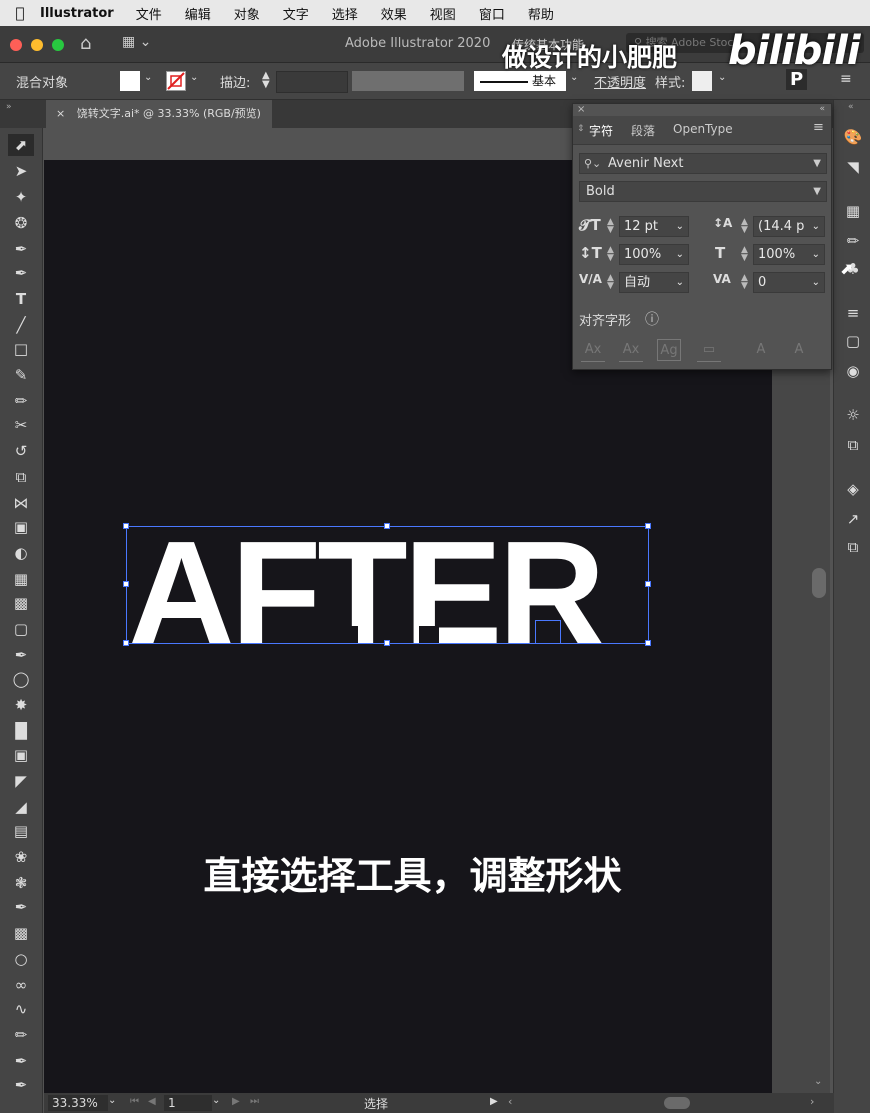 This screenshot has width=870, height=1113. What do you see at coordinates (136, 42) in the screenshot?
I see `arrange-documents-icon: ▦ ⌄` at bounding box center [136, 42].